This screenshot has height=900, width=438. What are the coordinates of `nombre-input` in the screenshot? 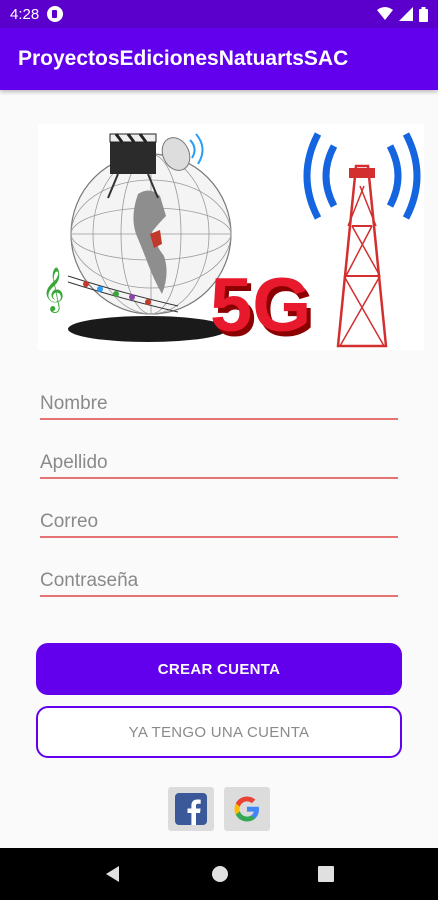 It's located at (219, 399).